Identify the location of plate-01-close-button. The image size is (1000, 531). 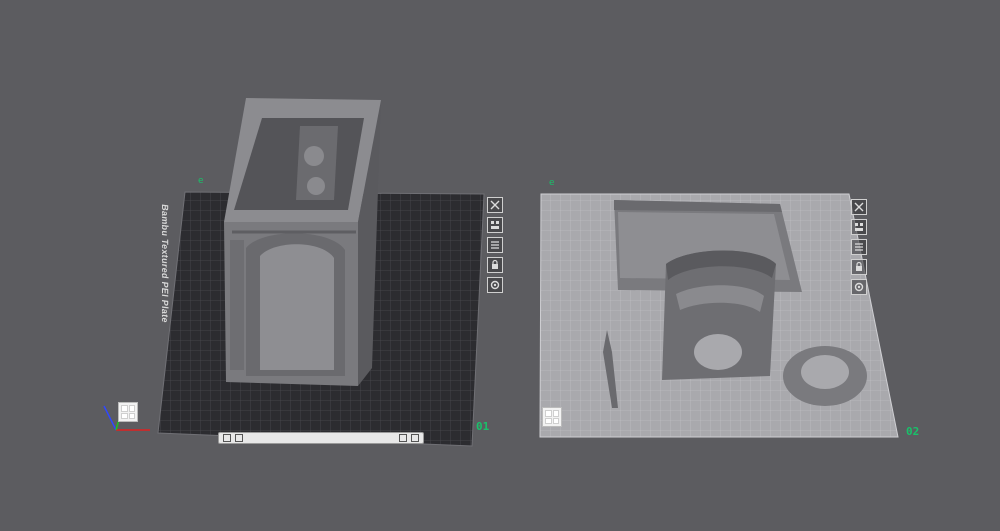
(495, 205).